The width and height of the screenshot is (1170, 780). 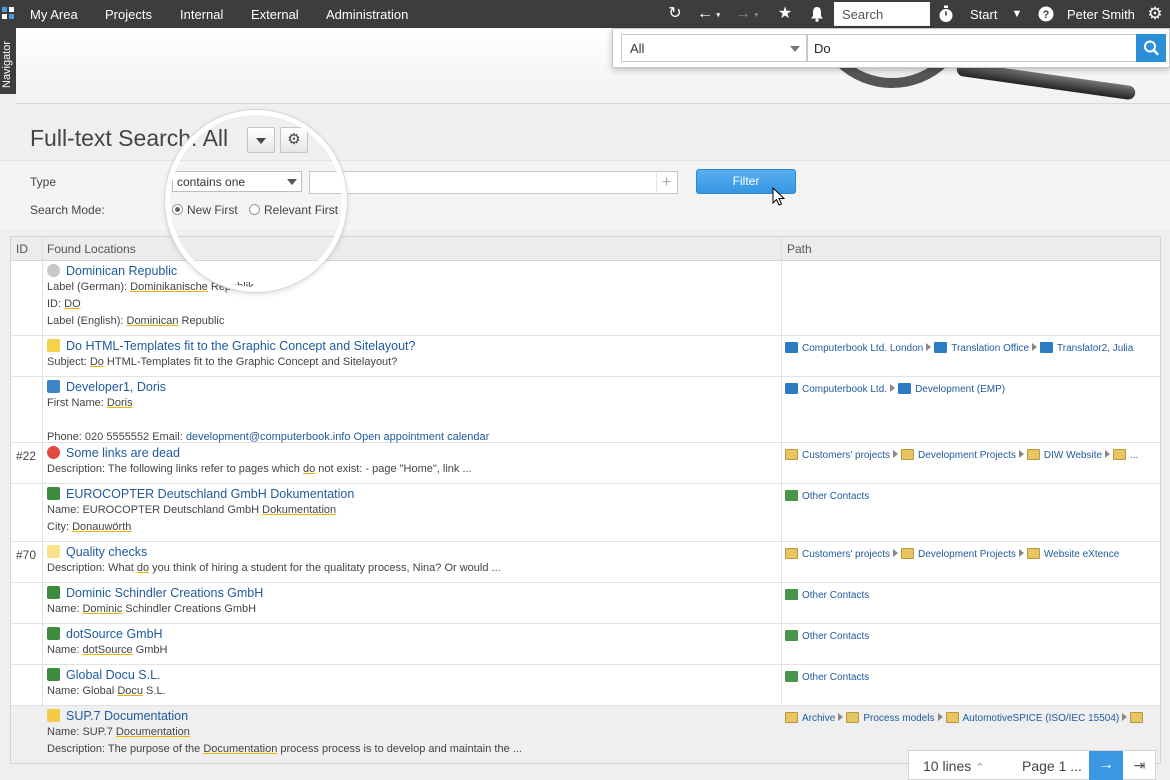 What do you see at coordinates (844, 389) in the screenshot?
I see `path-segment-link: Computerbook Ltd.` at bounding box center [844, 389].